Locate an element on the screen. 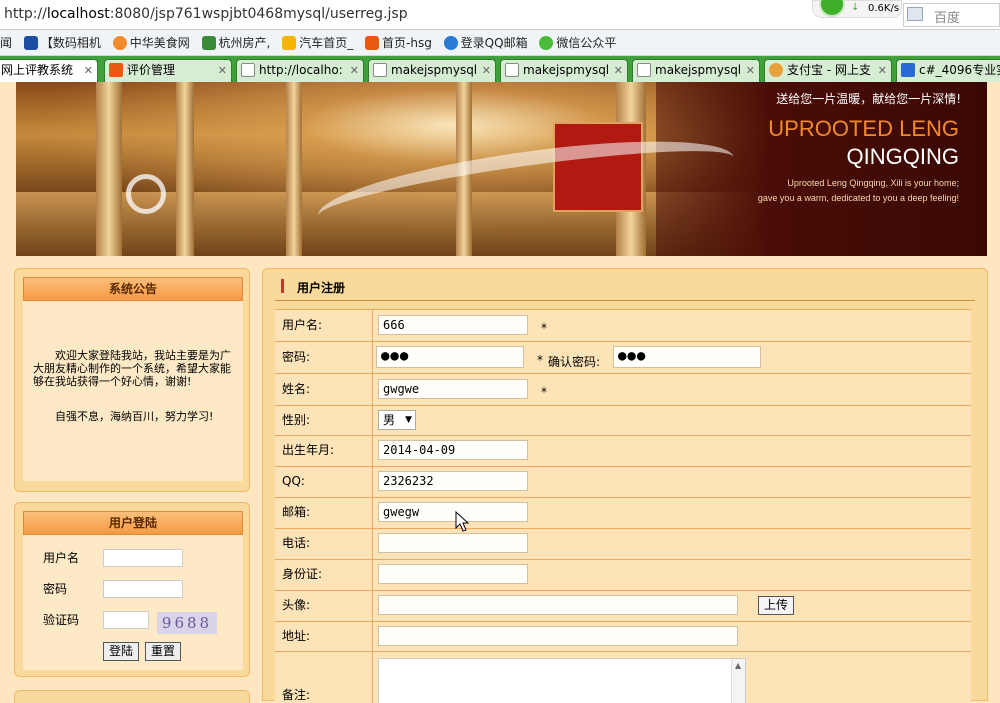 The height and width of the screenshot is (703, 1000). login-body: 用户名 密码 验证码 9688 登陆 重置 is located at coordinates (133, 602).